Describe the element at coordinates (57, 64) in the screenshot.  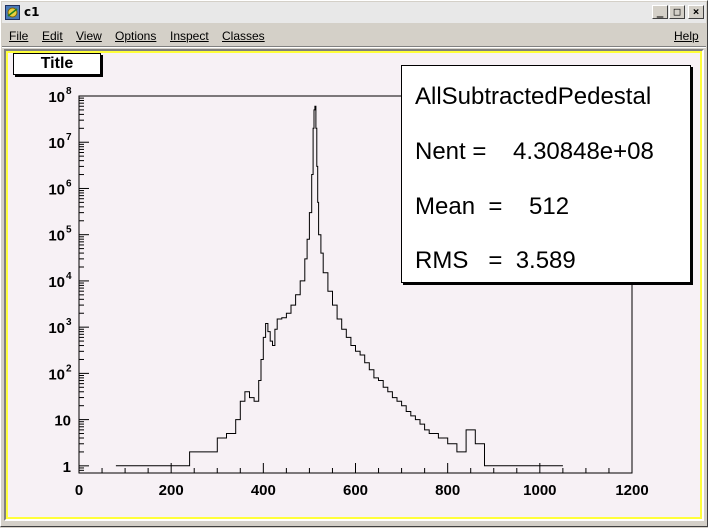
I see `histogram-title-box: Title` at that location.